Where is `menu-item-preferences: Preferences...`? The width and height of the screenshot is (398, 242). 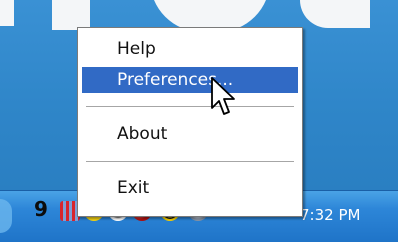
menu-item-preferences: Preferences... is located at coordinates (190, 80).